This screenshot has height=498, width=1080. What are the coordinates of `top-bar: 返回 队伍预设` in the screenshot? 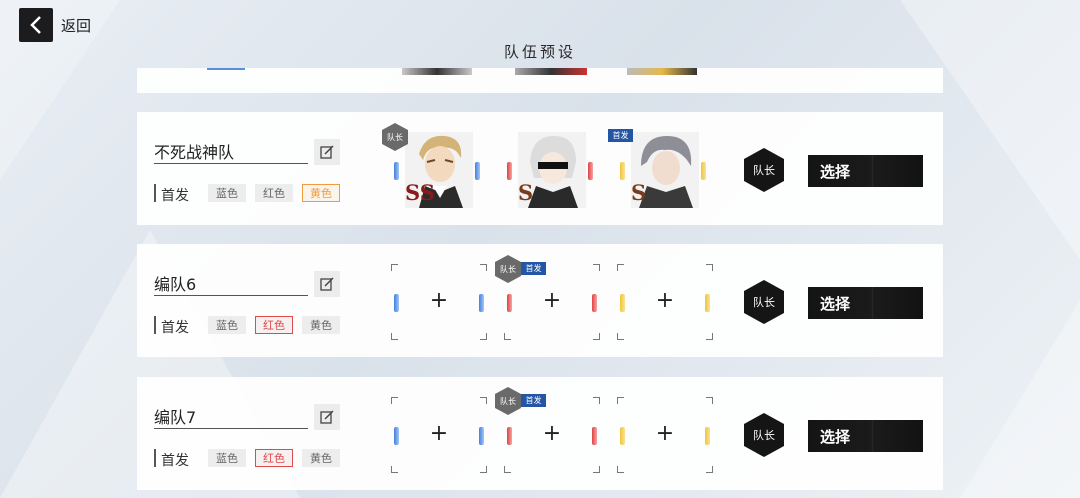 It's located at (540, 35).